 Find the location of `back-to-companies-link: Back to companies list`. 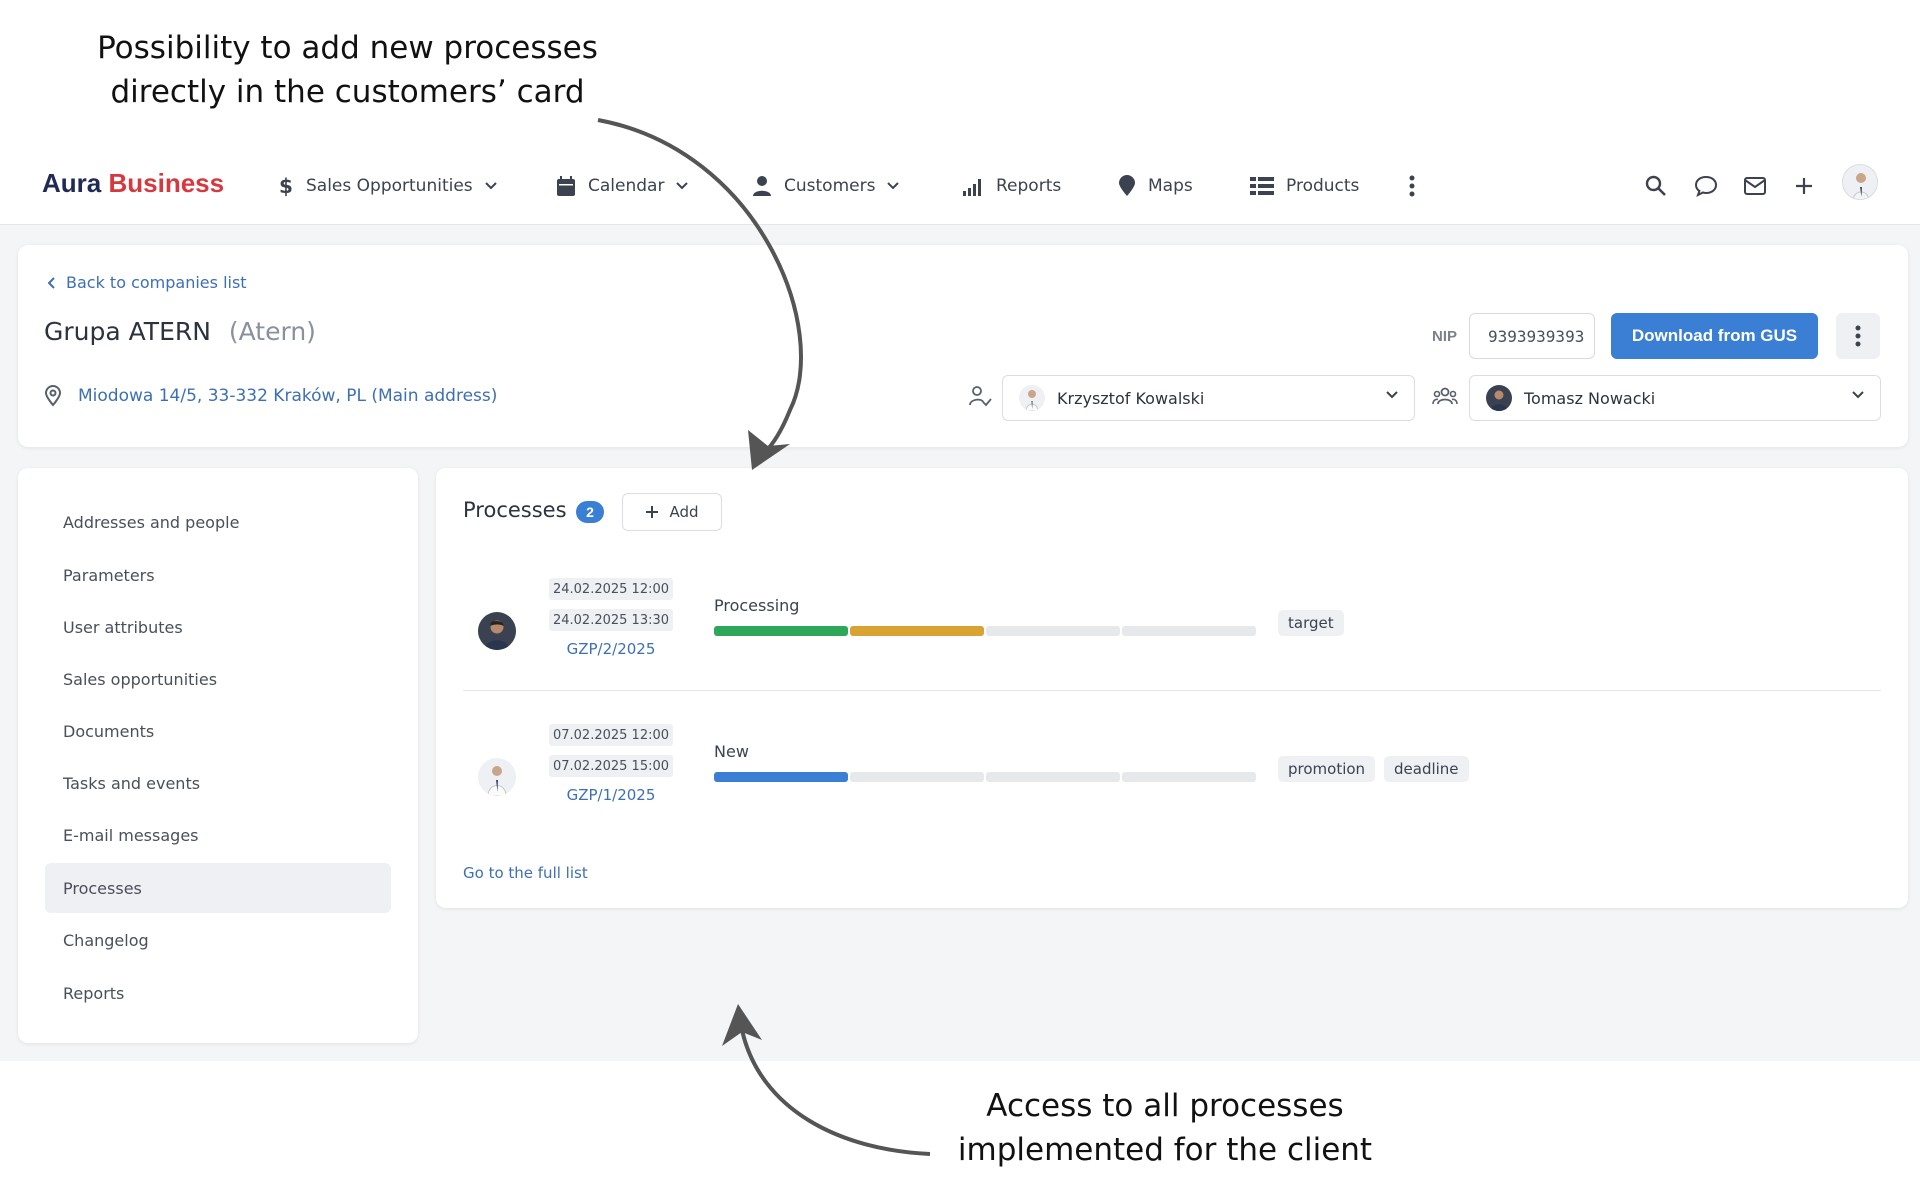

back-to-companies-link: Back to companies list is located at coordinates (147, 282).